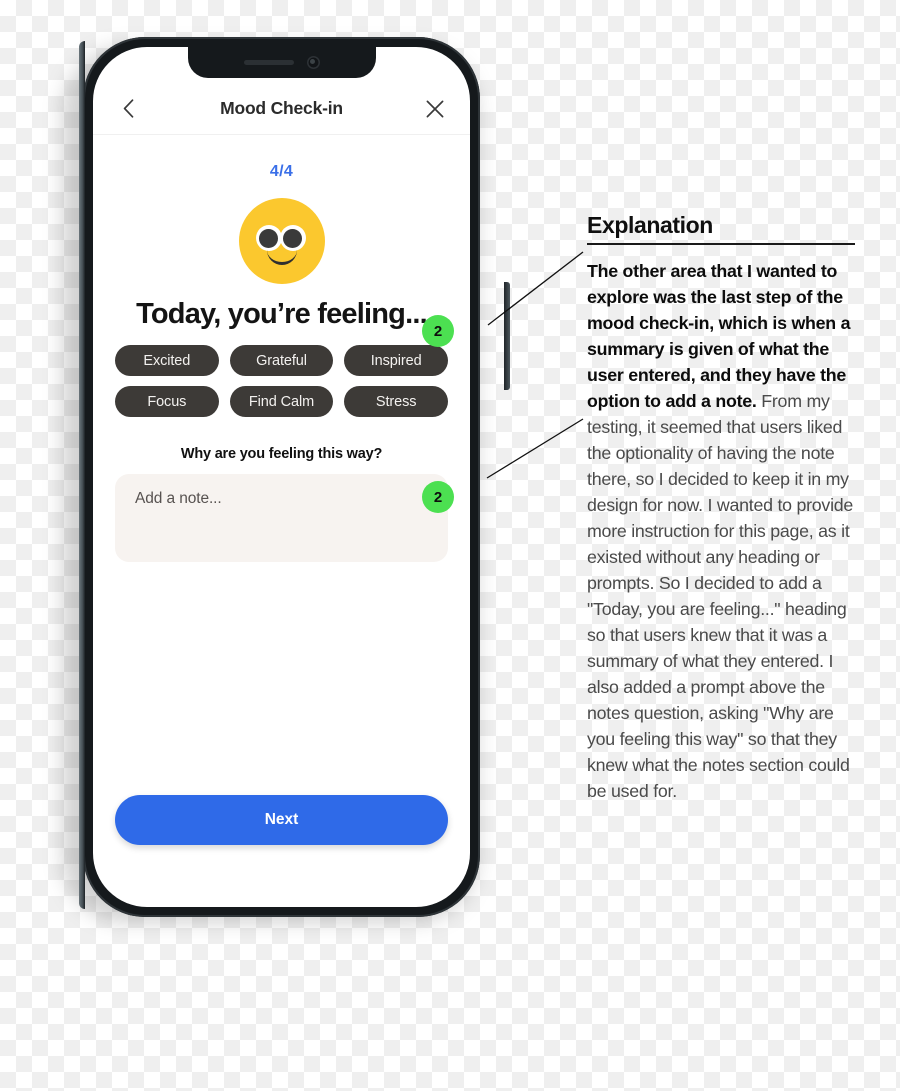 The height and width of the screenshot is (1091, 900). I want to click on explanation-divider, so click(721, 244).